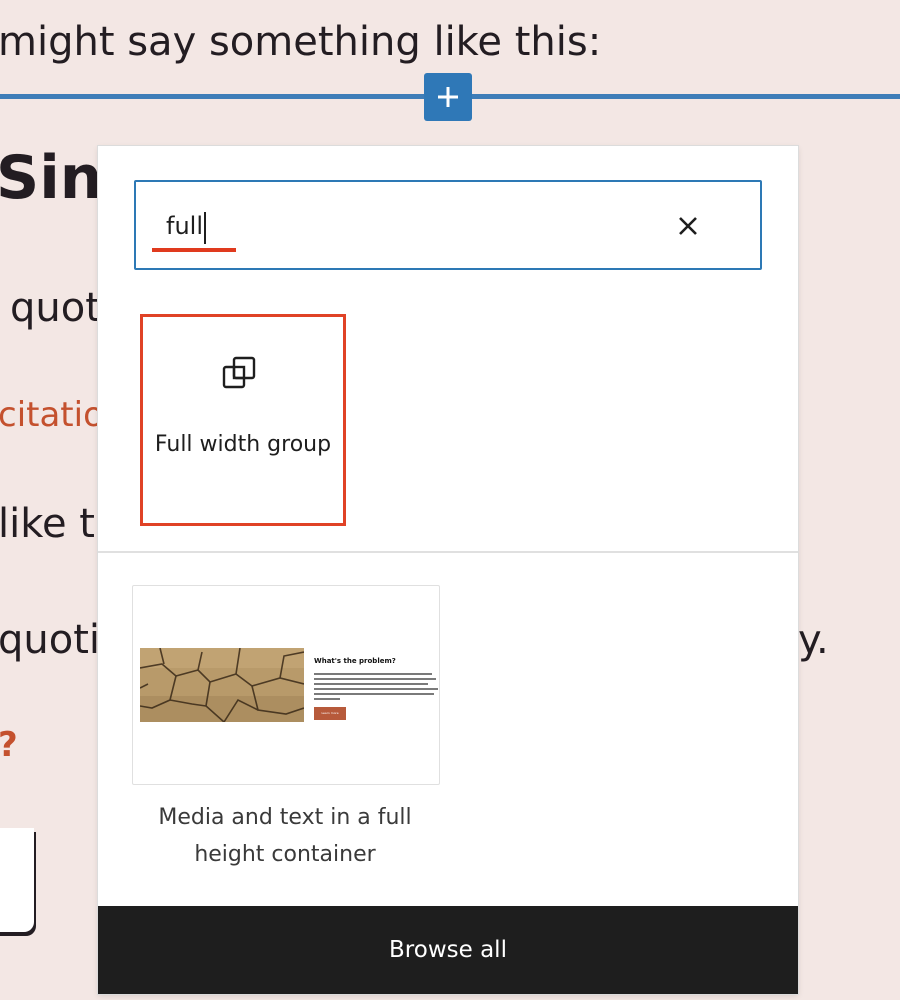  I want to click on paragraph-intro: might say something like this:, so click(301, 42).